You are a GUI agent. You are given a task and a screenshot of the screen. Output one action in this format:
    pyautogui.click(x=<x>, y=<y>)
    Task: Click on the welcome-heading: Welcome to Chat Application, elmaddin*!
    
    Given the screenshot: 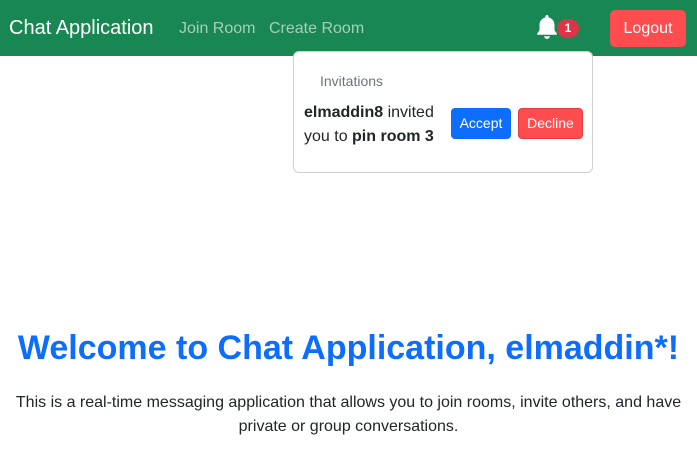 What is the action you would take?
    pyautogui.click(x=348, y=348)
    